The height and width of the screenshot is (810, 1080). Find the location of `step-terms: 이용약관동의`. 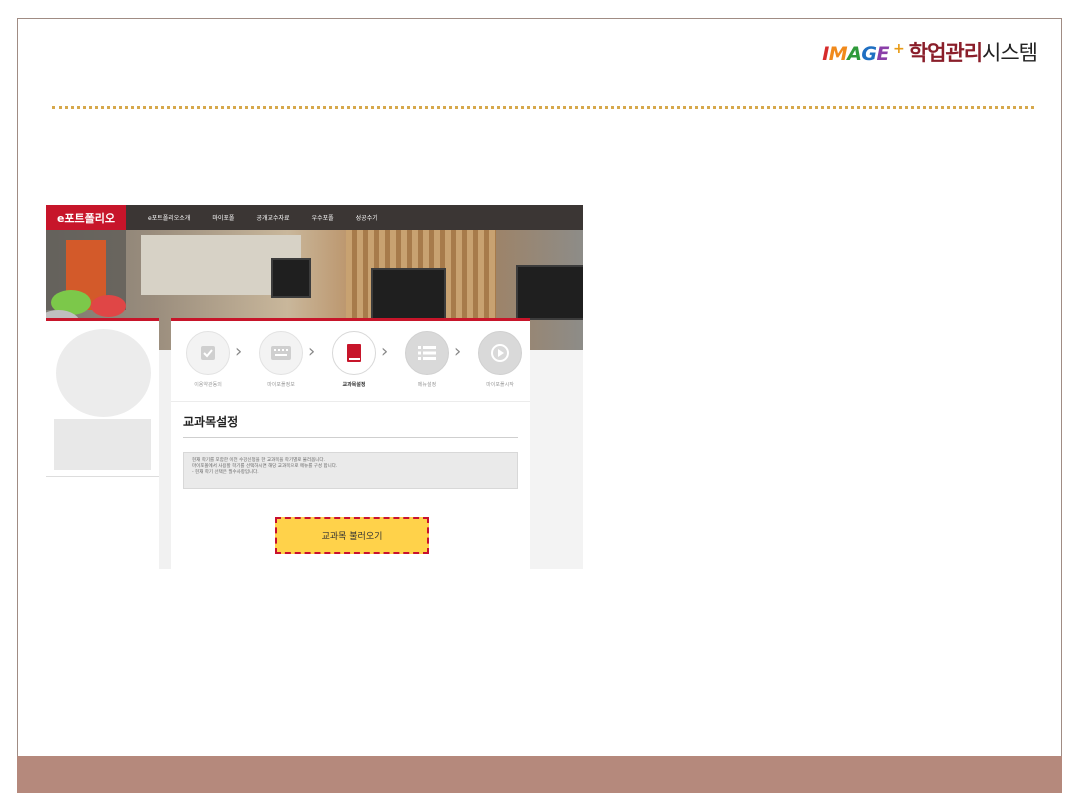

step-terms: 이용약관동의 is located at coordinates (208, 359).